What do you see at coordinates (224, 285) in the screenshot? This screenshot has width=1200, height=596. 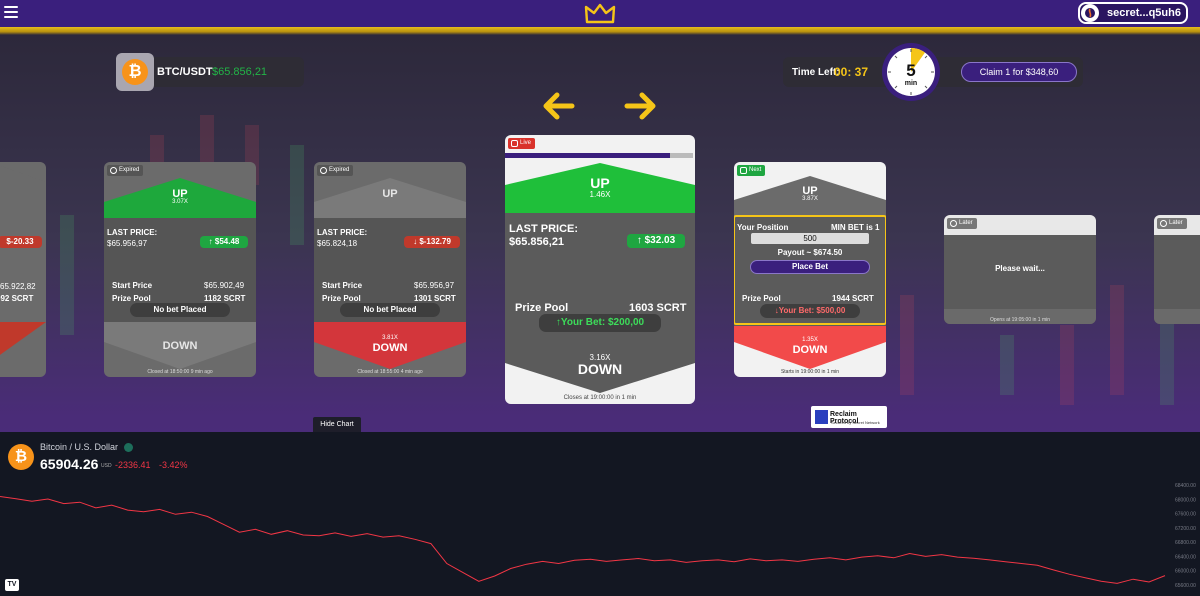 I see `start-price-value: $65.902,49` at bounding box center [224, 285].